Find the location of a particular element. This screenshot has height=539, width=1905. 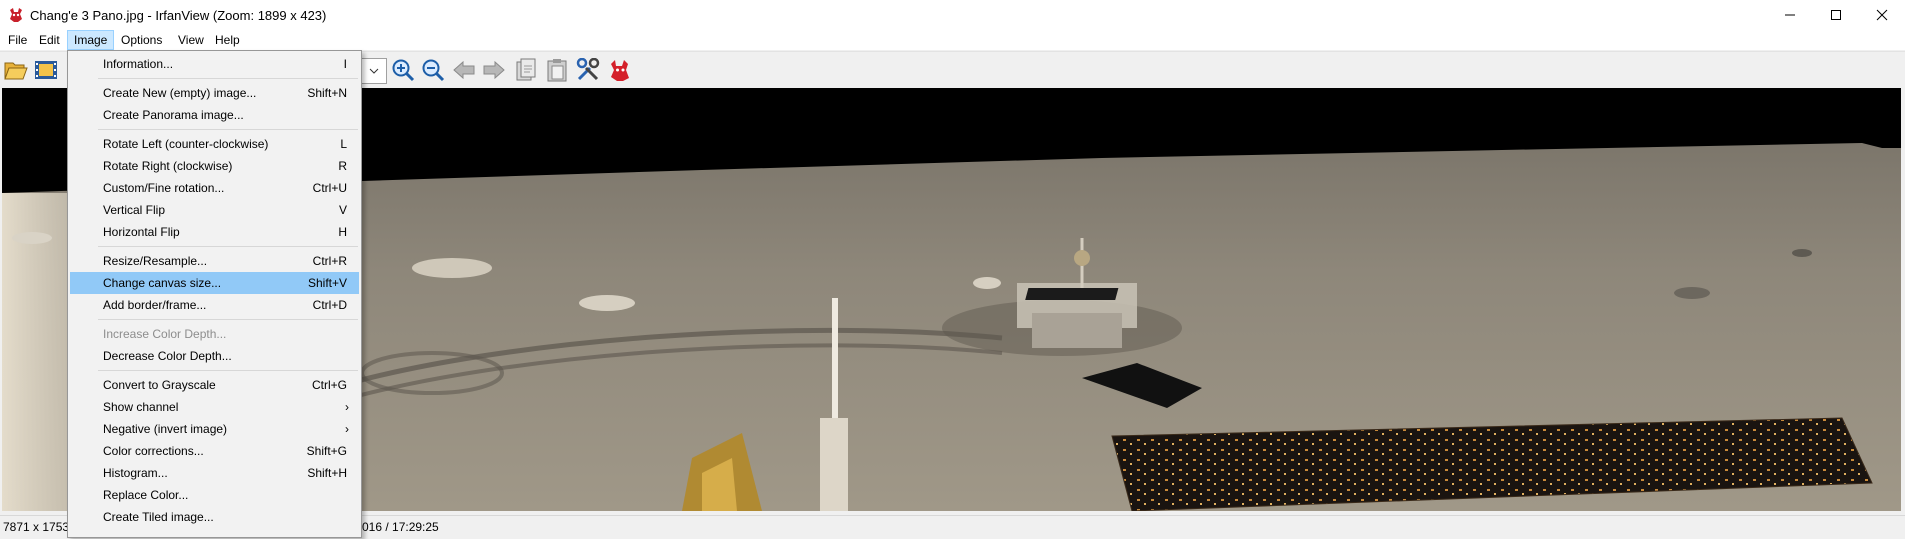

minimize-icon is located at coordinates (1790, 15).